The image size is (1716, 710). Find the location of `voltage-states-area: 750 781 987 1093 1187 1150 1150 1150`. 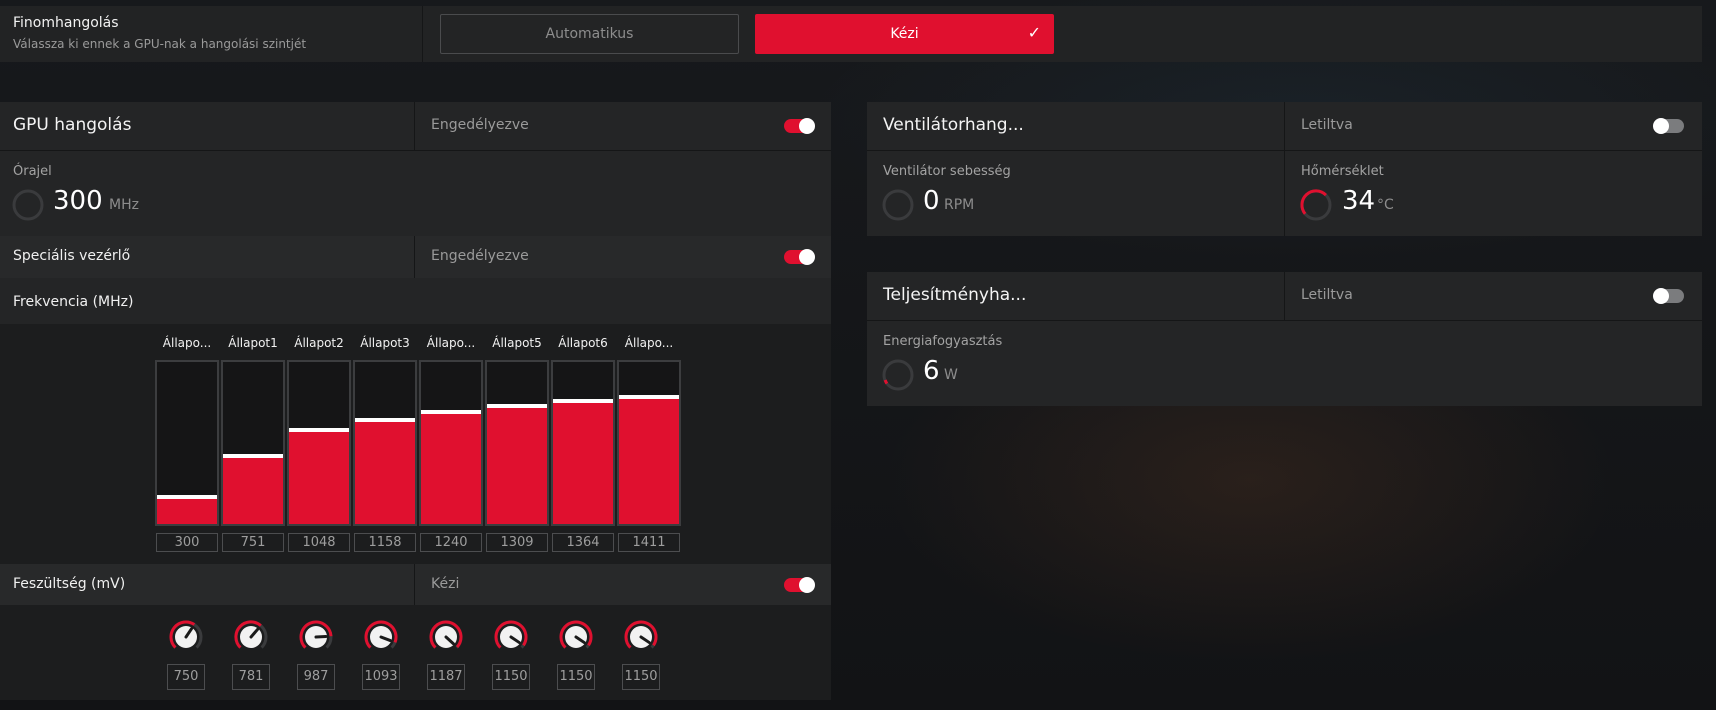

voltage-states-area: 750 781 987 1093 1187 1150 1150 1150 is located at coordinates (415, 652).